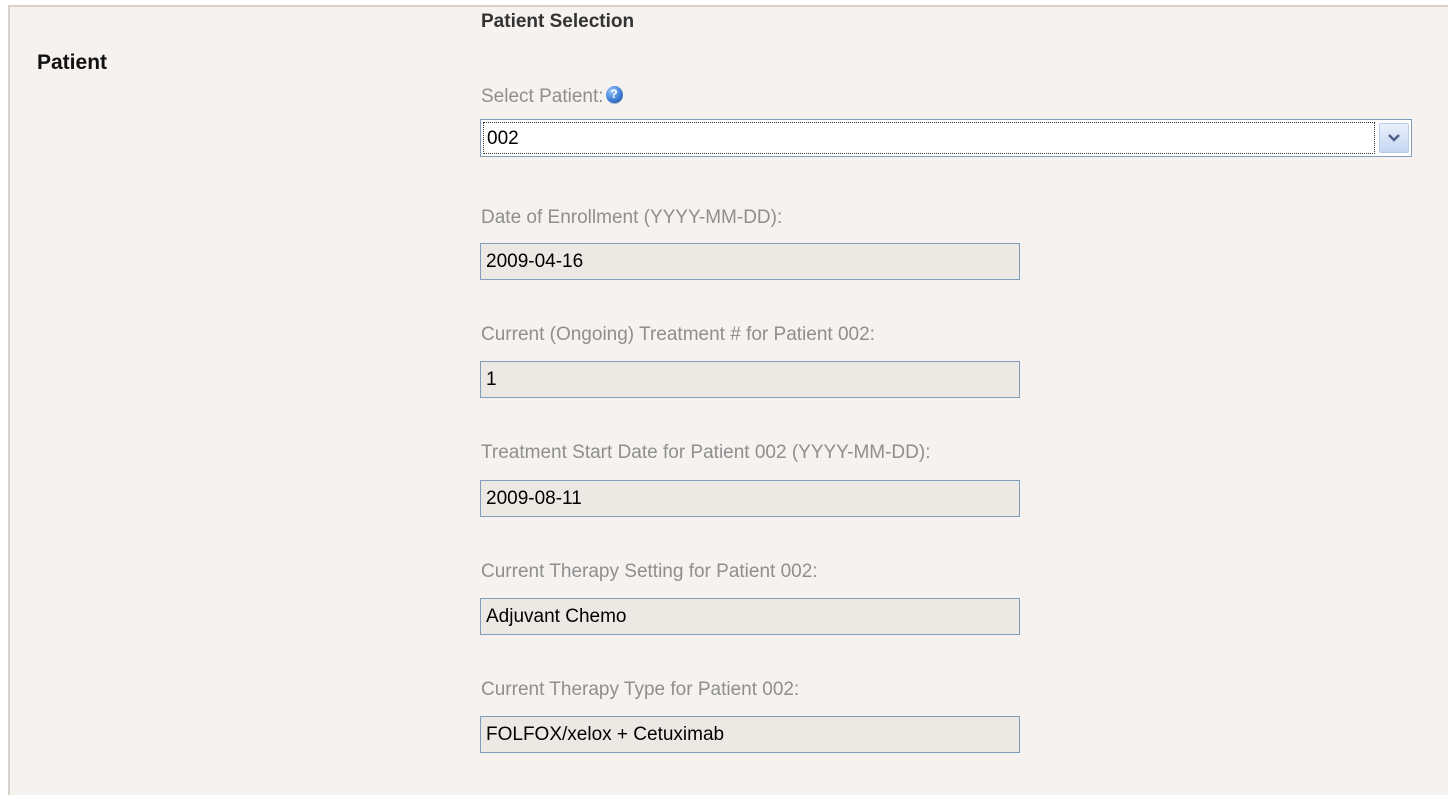  What do you see at coordinates (750, 379) in the screenshot?
I see `treatment-number-field: 1` at bounding box center [750, 379].